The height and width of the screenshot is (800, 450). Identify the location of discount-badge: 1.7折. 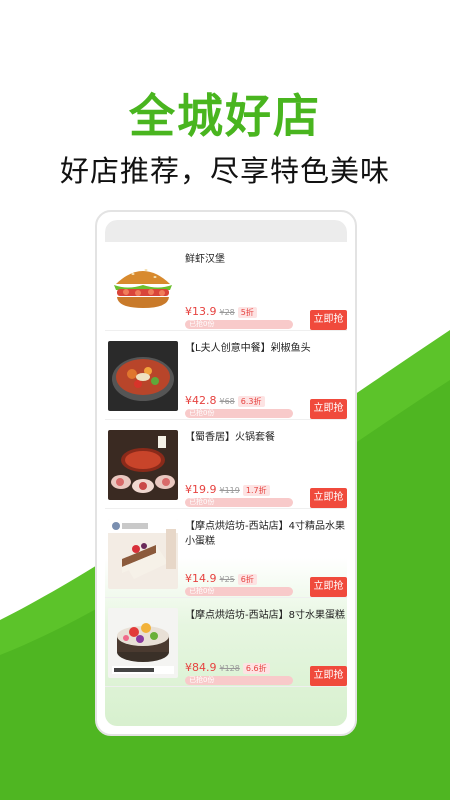
(256, 490).